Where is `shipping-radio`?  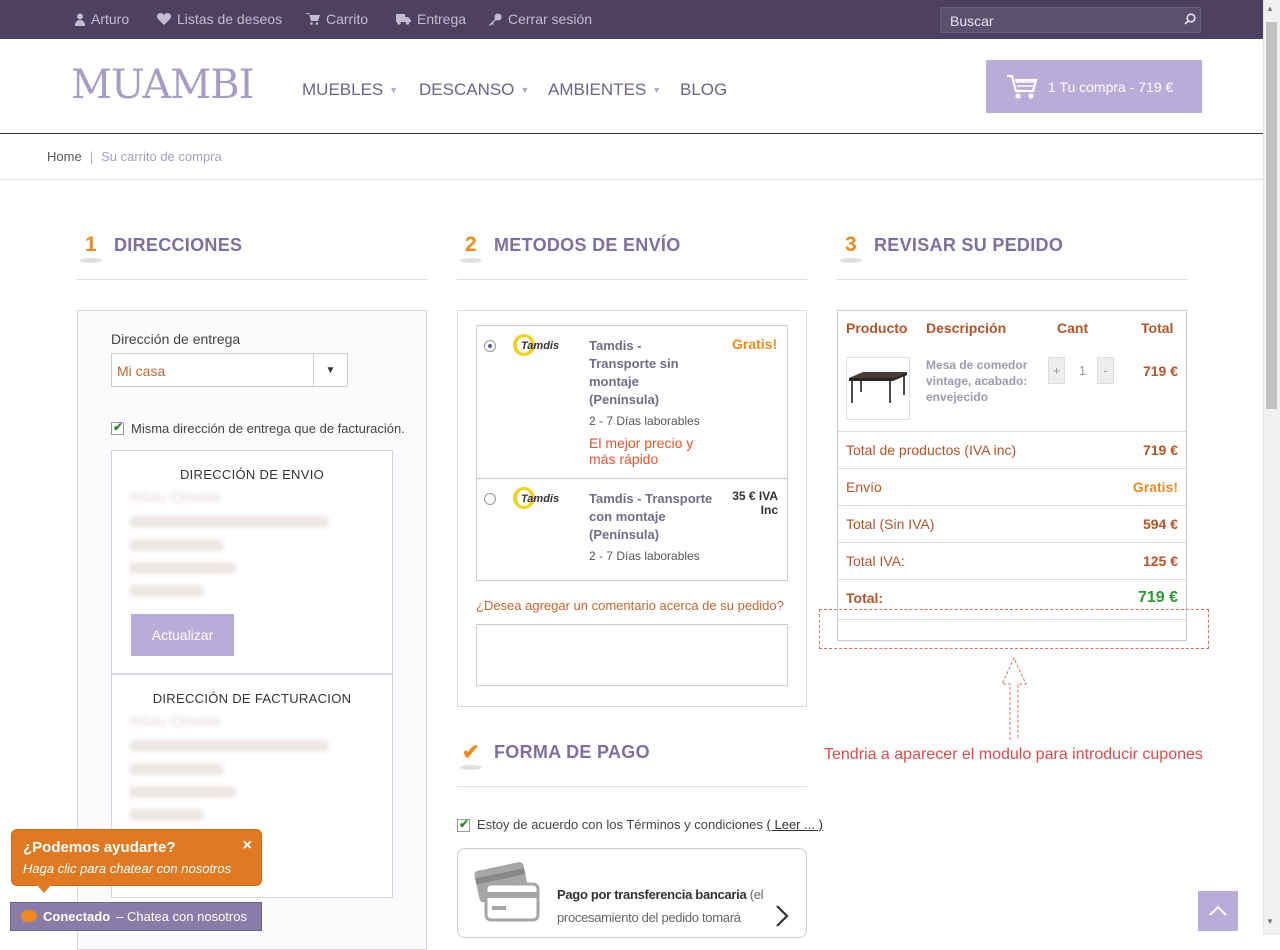 shipping-radio is located at coordinates (490, 499).